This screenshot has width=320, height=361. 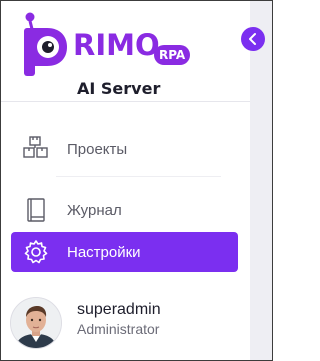 I want to click on content-background, so click(x=261, y=180).